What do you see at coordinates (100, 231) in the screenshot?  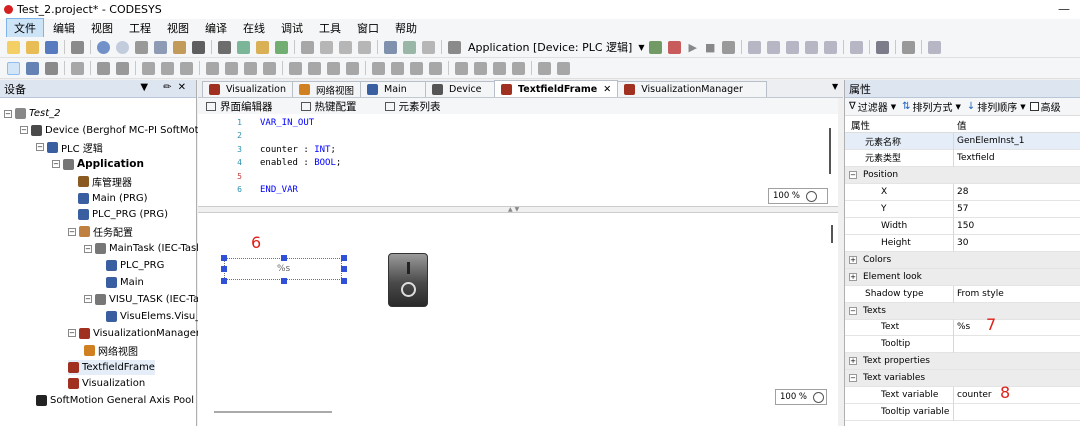 I see `tree-item: − 任务配置` at bounding box center [100, 231].